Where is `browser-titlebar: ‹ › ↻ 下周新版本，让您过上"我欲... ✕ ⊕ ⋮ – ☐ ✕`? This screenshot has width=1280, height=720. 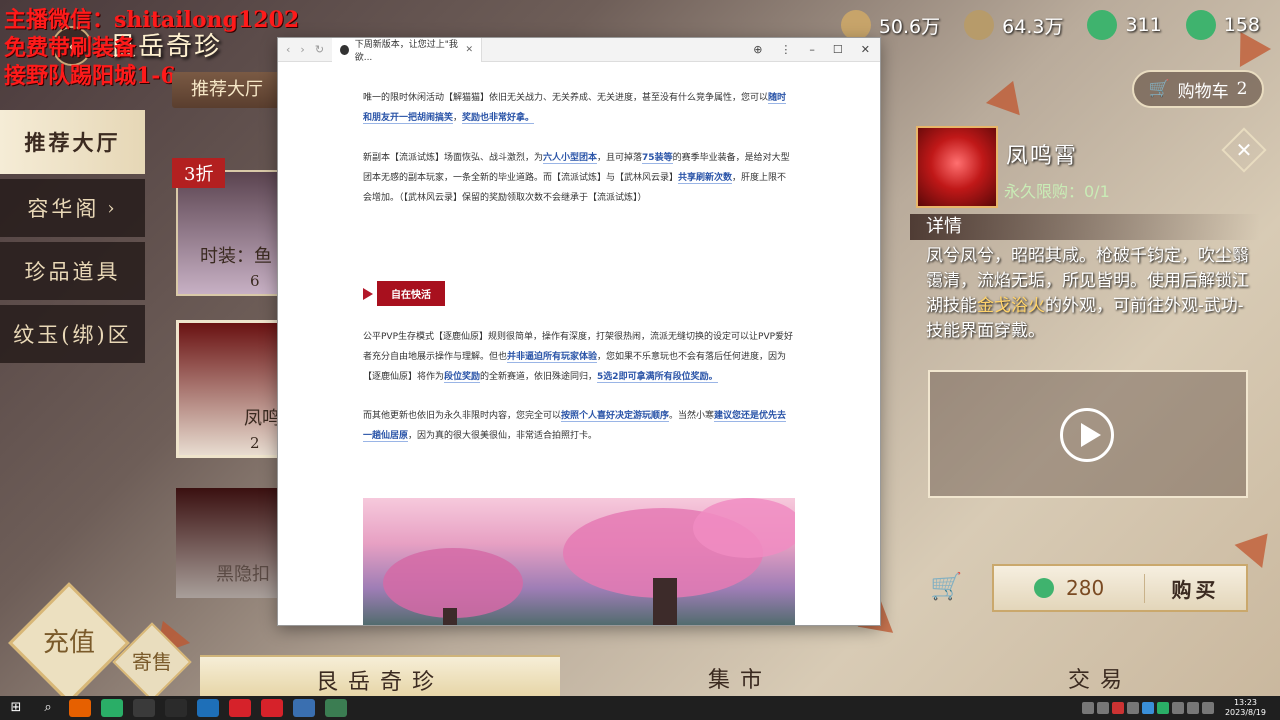
browser-titlebar: ‹ › ↻ 下周新版本，让您过上"我欲... ✕ ⊕ ⋮ – ☐ ✕ is located at coordinates (579, 50).